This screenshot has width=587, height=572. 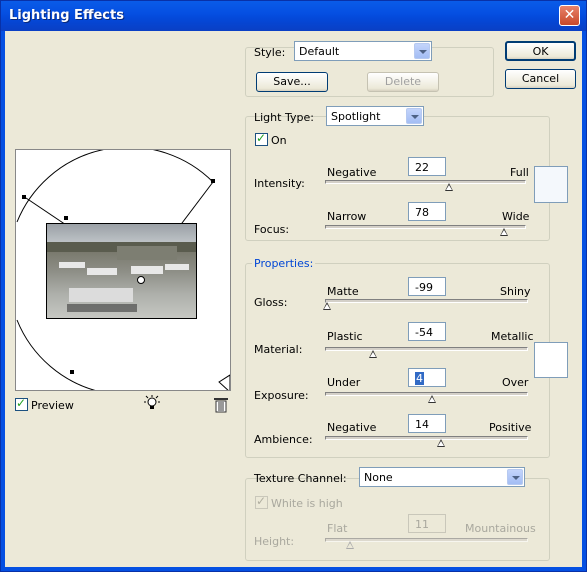 I want to click on window-frame-bottom, so click(x=293, y=569).